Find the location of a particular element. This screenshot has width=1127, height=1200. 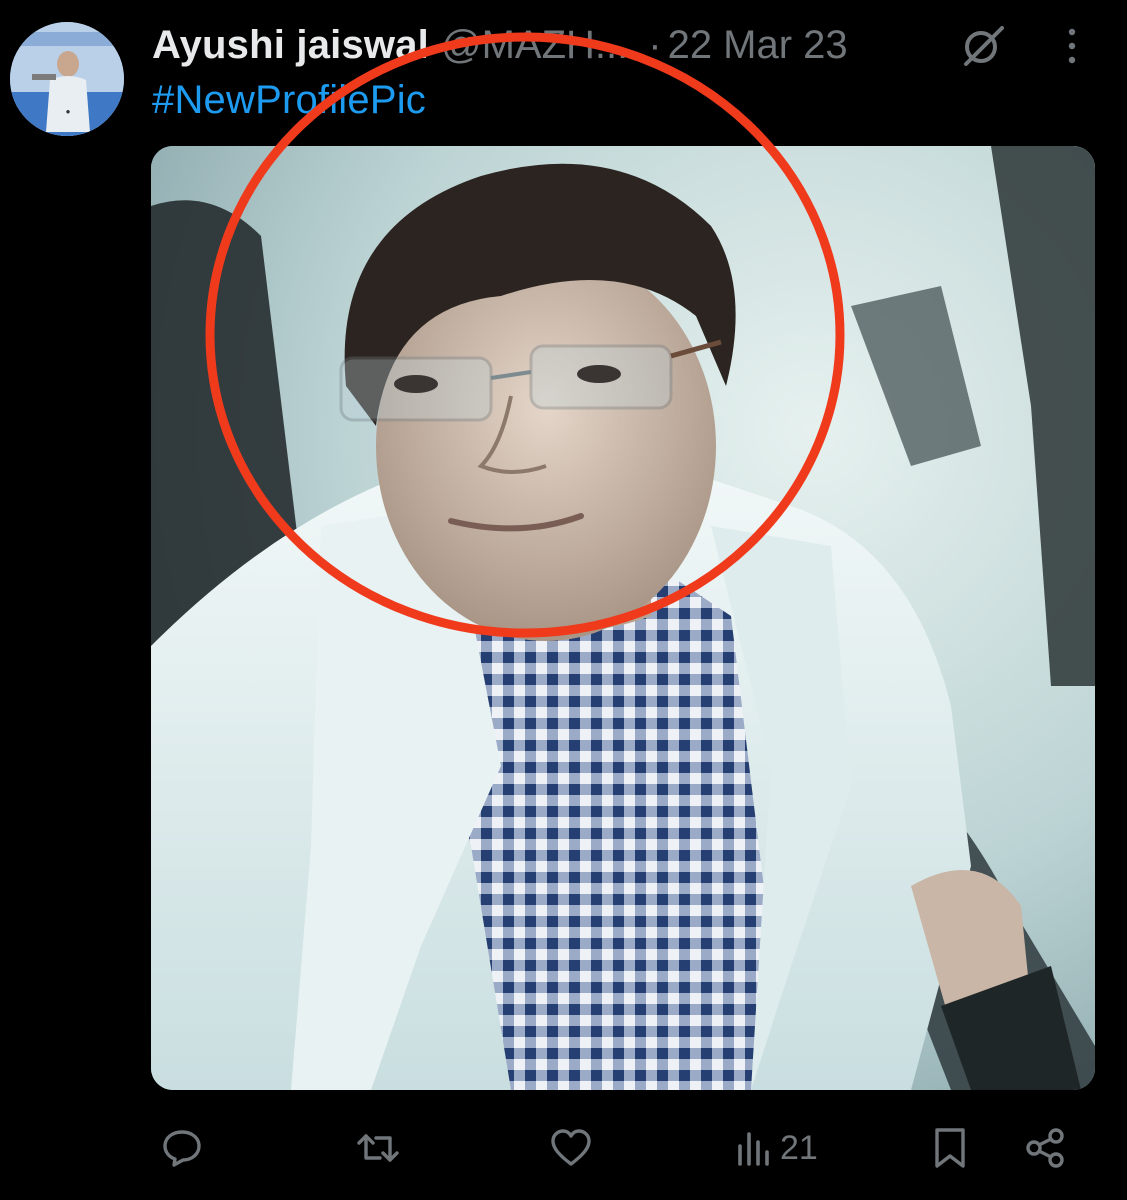

like-button is located at coordinates (571, 1148).